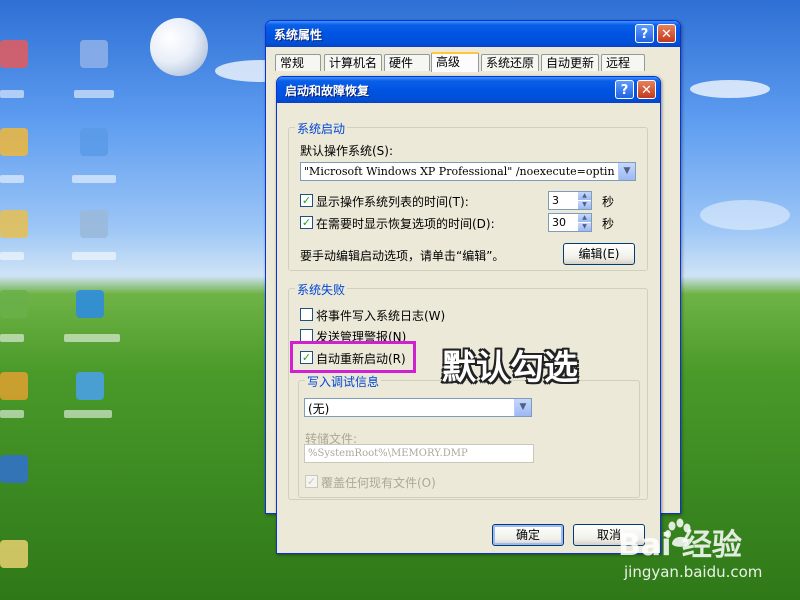 Image resolution: width=800 pixels, height=600 pixels. Describe the element at coordinates (407, 62) in the screenshot. I see `tab-hardware: 硬件` at that location.